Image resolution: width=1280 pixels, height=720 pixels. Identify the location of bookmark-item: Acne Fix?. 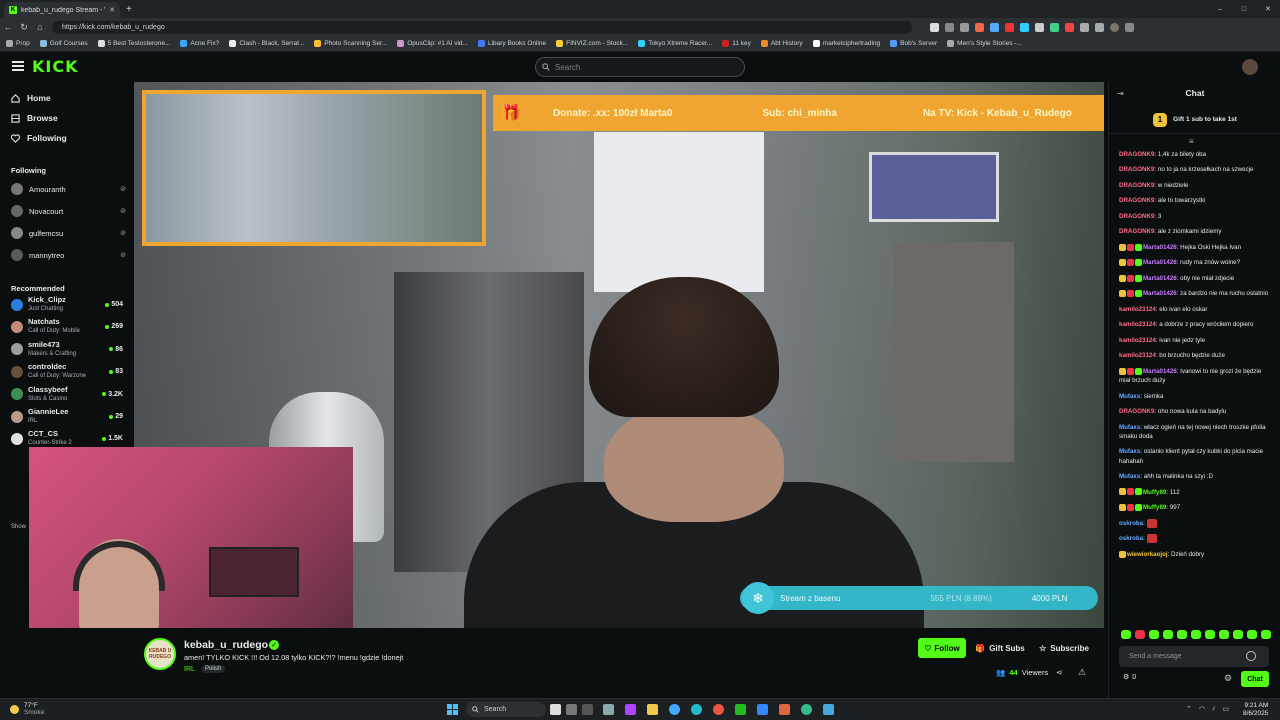
(199, 43).